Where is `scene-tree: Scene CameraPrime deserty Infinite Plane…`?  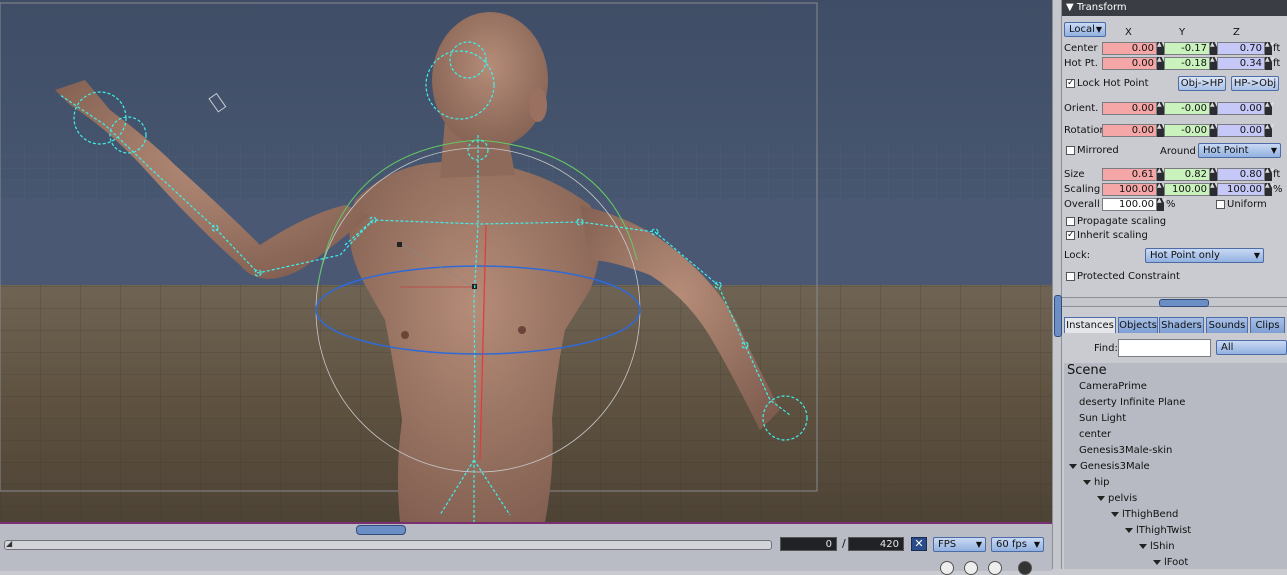 scene-tree: Scene CameraPrime deserty Infinite Plane… is located at coordinates (1175, 466).